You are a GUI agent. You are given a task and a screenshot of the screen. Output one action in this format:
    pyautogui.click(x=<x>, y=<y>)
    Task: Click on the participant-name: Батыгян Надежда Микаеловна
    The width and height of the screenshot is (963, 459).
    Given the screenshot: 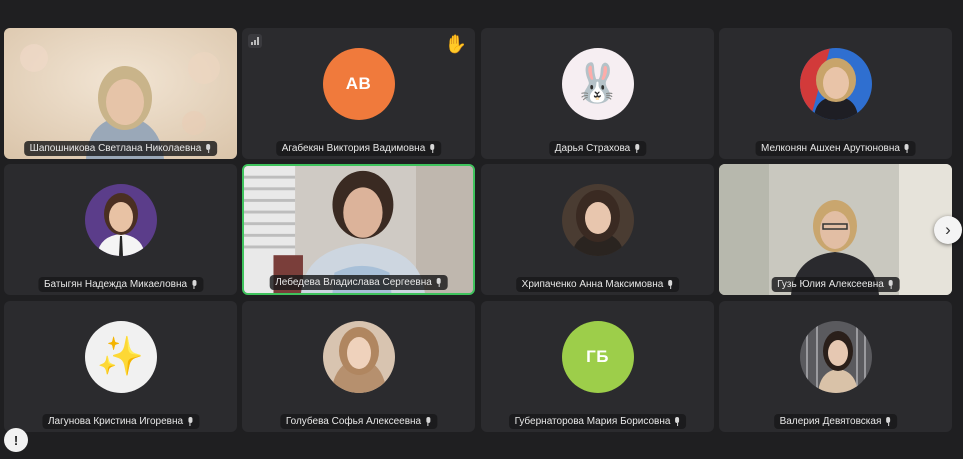 What is the action you would take?
    pyautogui.click(x=115, y=284)
    